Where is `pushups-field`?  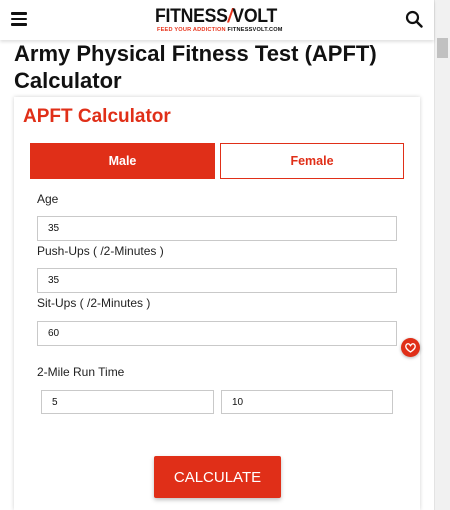
pushups-field is located at coordinates (217, 280).